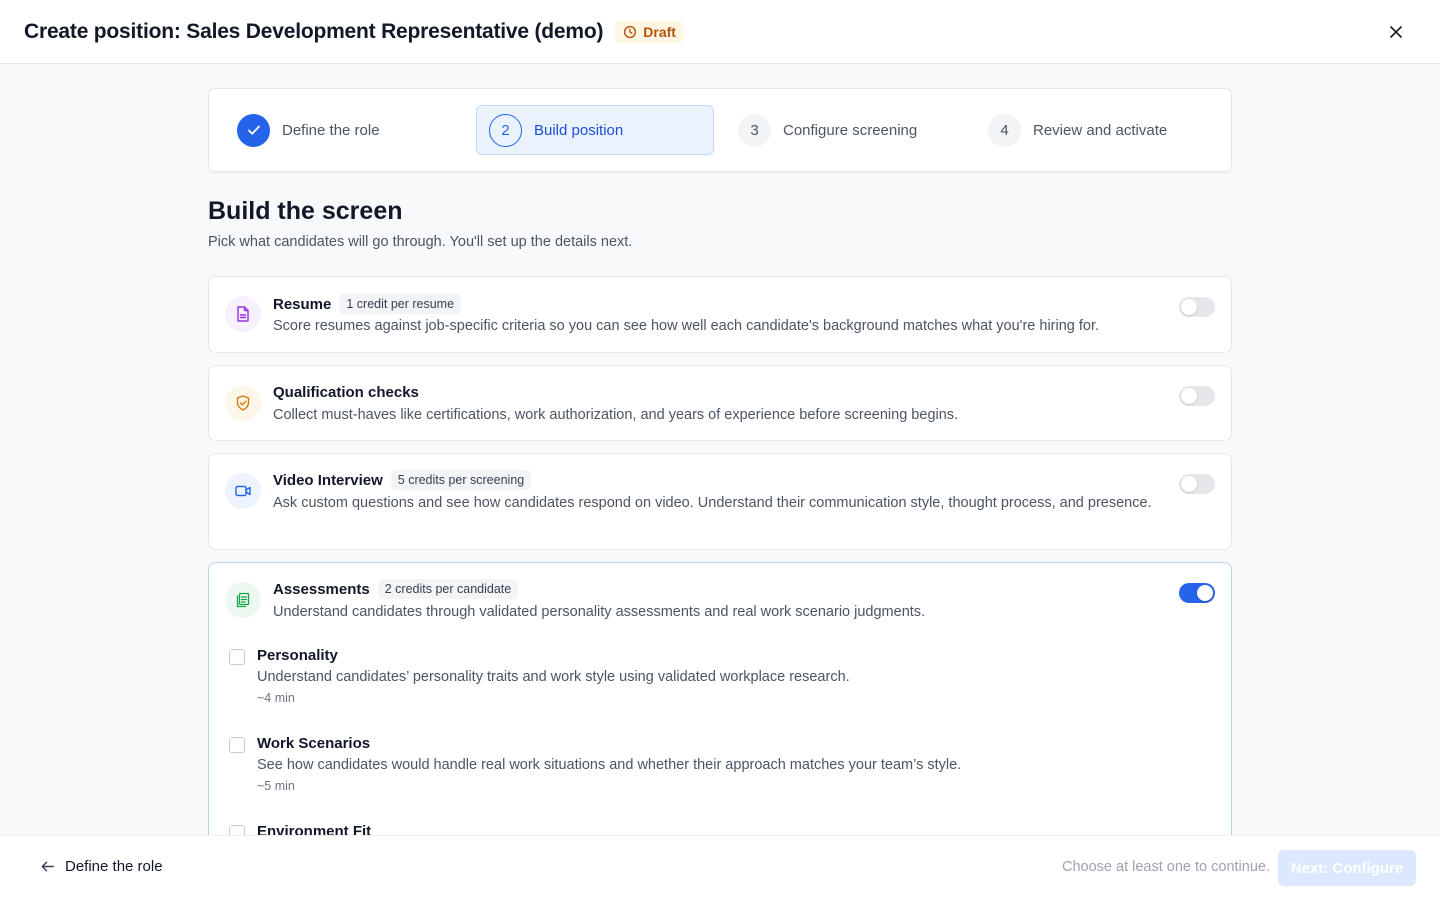  I want to click on option-title: Work Scenarios, so click(314, 743).